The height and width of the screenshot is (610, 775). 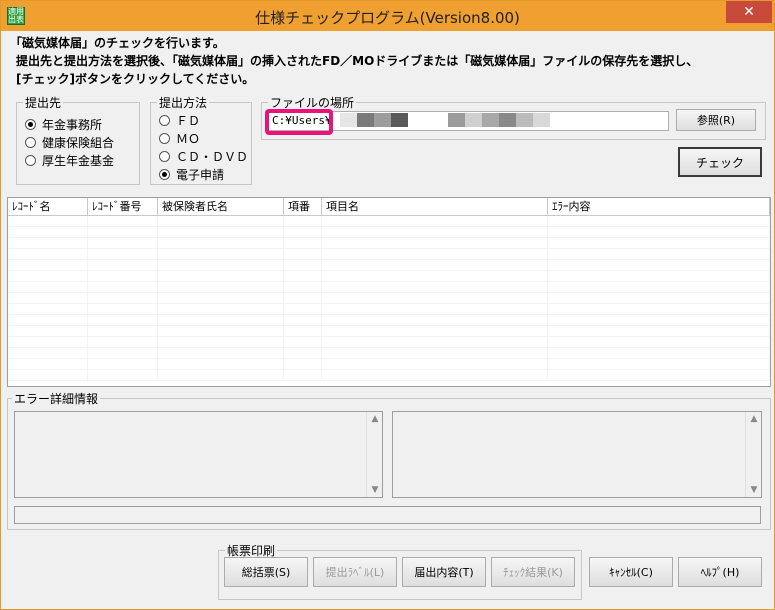 What do you see at coordinates (205, 156) in the screenshot?
I see `radio-cd-dvd: ＣＤ・ＤＶＤ` at bounding box center [205, 156].